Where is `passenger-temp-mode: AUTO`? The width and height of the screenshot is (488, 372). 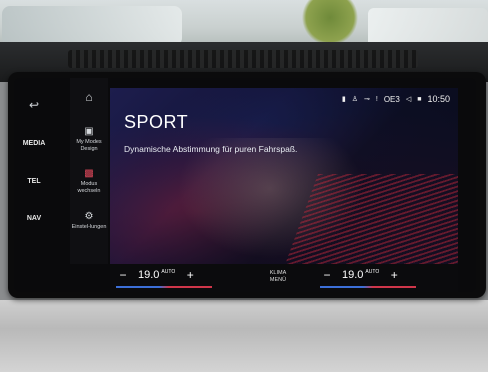 passenger-temp-mode: AUTO is located at coordinates (372, 272).